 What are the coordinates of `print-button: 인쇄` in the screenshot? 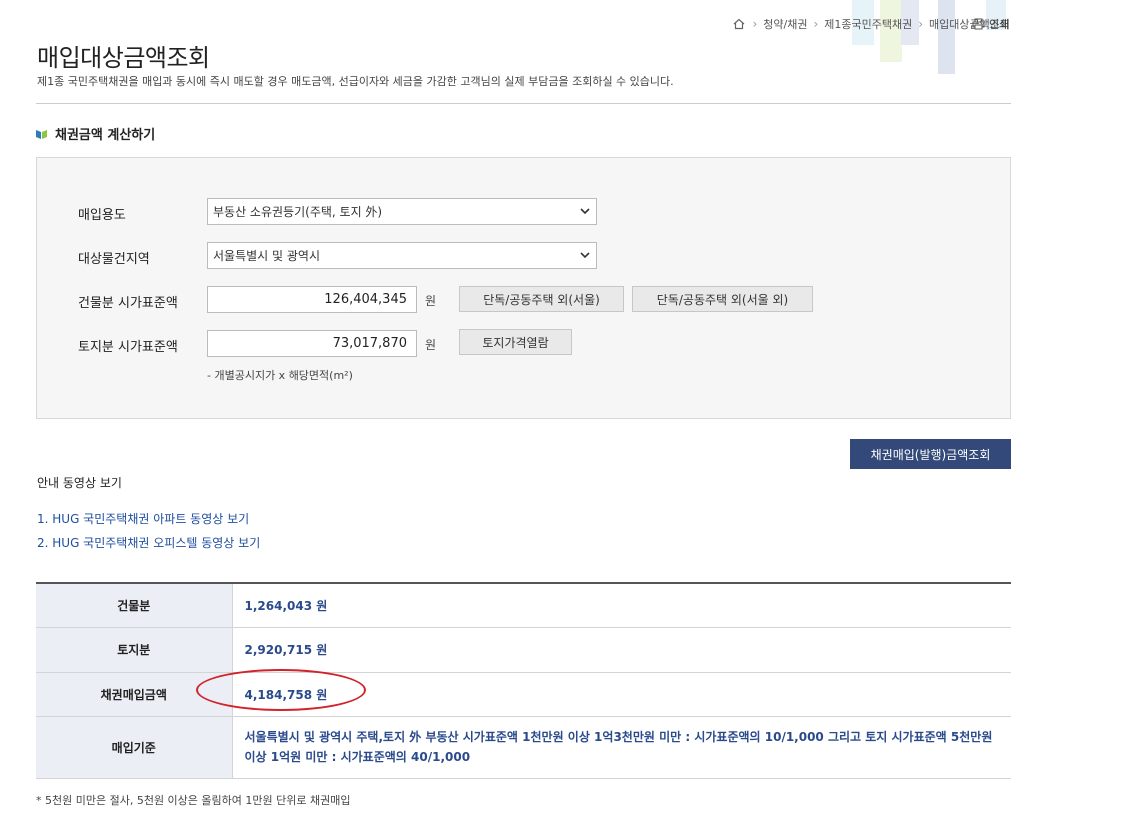 It's located at (990, 24).